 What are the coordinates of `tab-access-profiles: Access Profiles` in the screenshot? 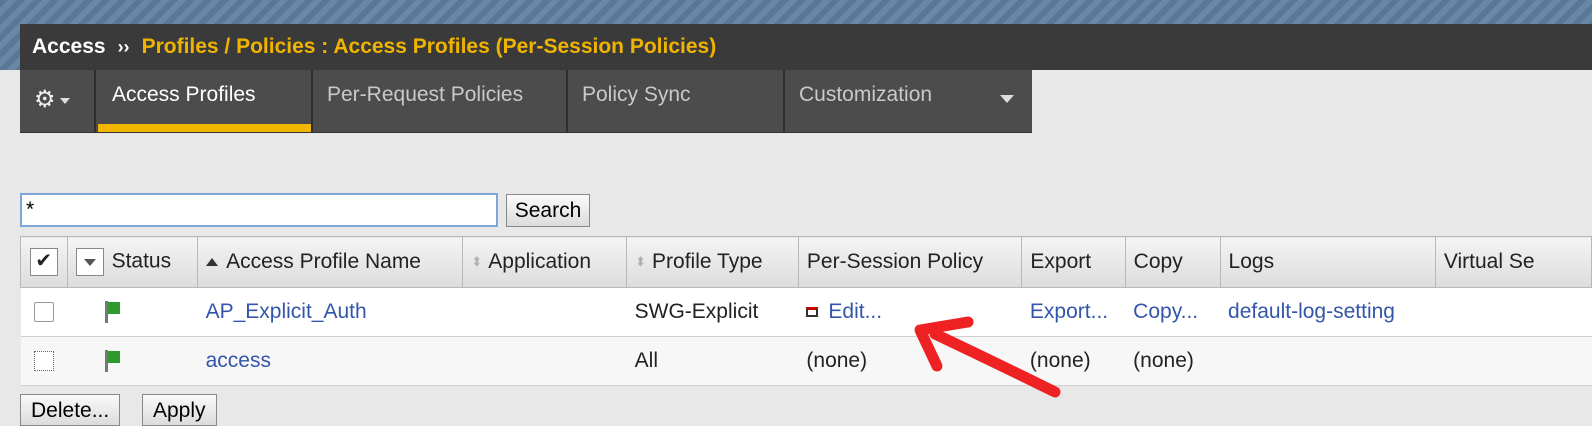 It's located at (205, 101).